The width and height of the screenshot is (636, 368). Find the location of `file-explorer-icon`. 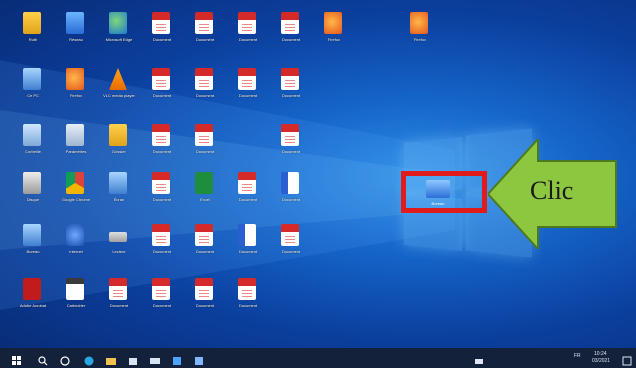

file-explorer-icon is located at coordinates (111, 359).